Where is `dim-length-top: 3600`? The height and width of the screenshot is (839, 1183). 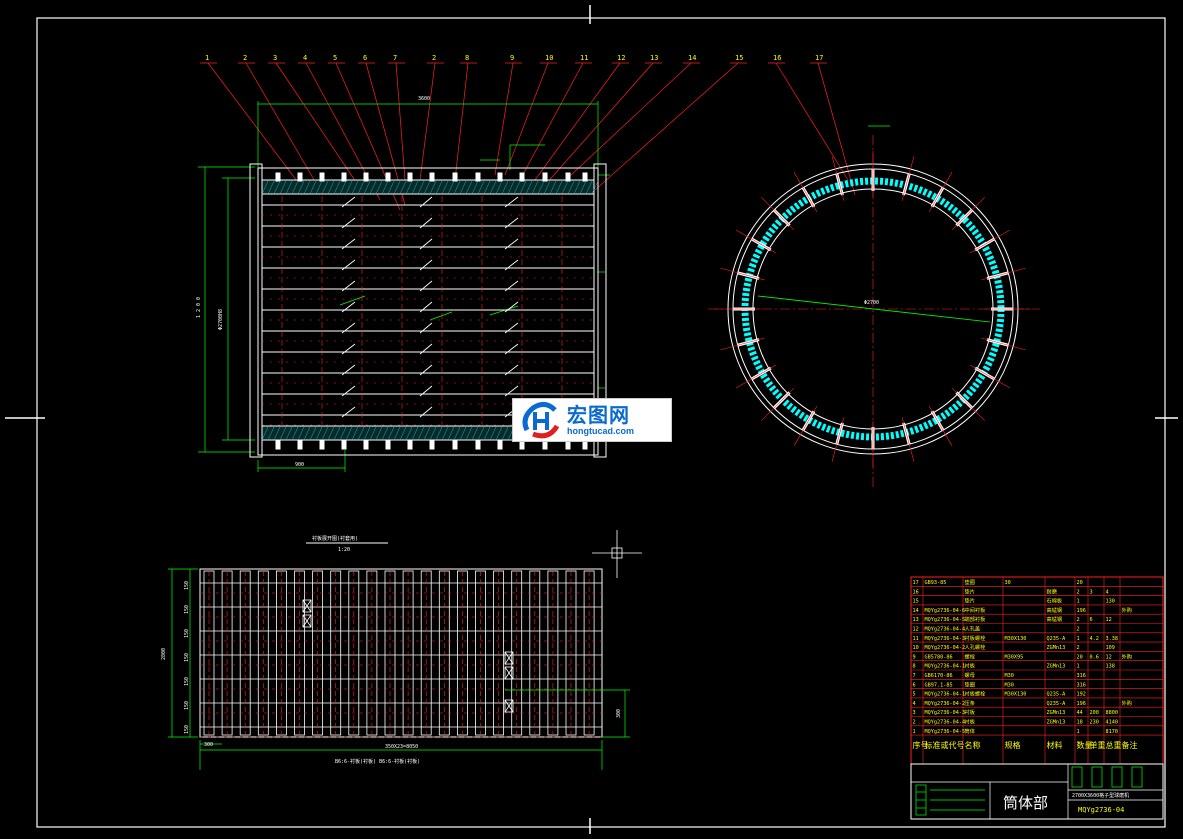 dim-length-top: 3600 is located at coordinates (424, 99).